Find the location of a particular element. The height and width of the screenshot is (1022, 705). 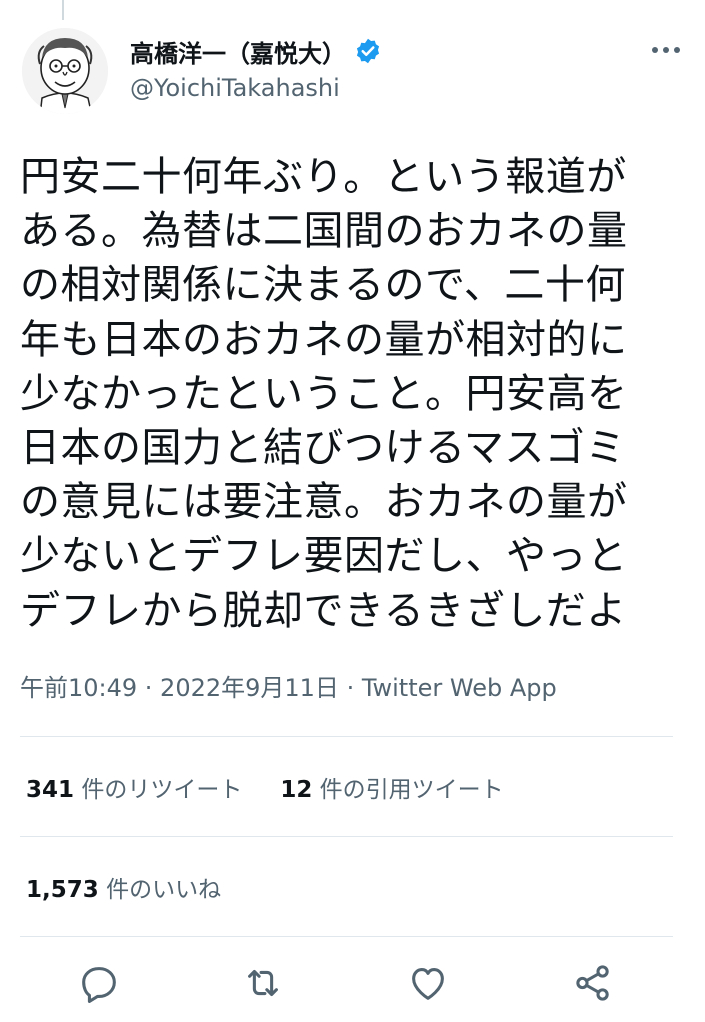

retweets-count: 341 is located at coordinates (50, 790).